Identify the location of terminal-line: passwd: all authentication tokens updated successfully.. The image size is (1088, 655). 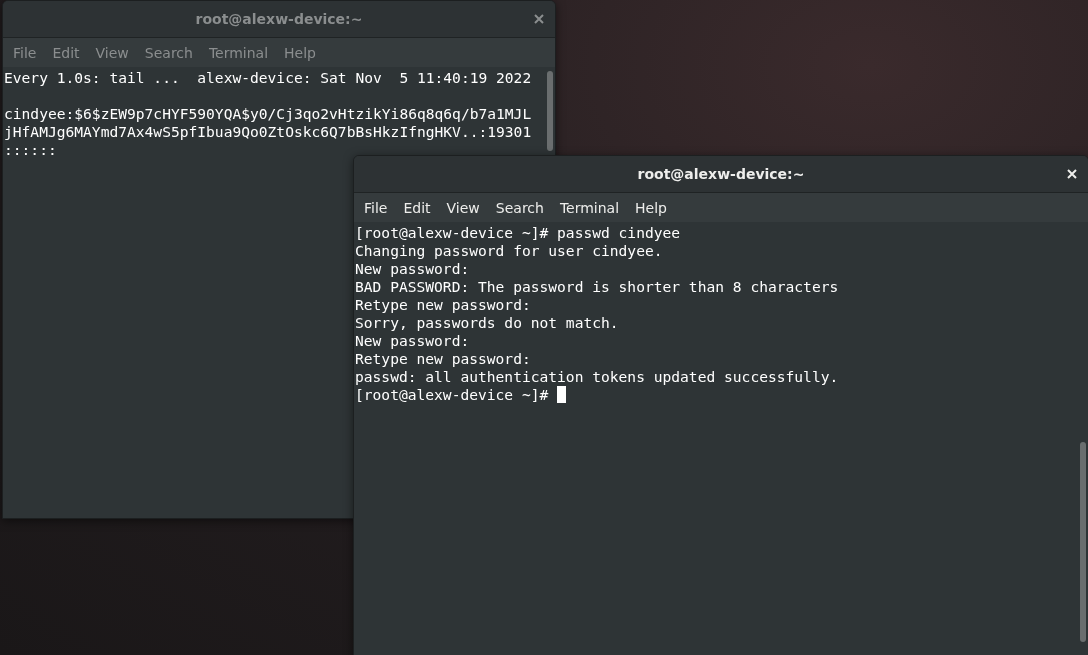
(597, 376).